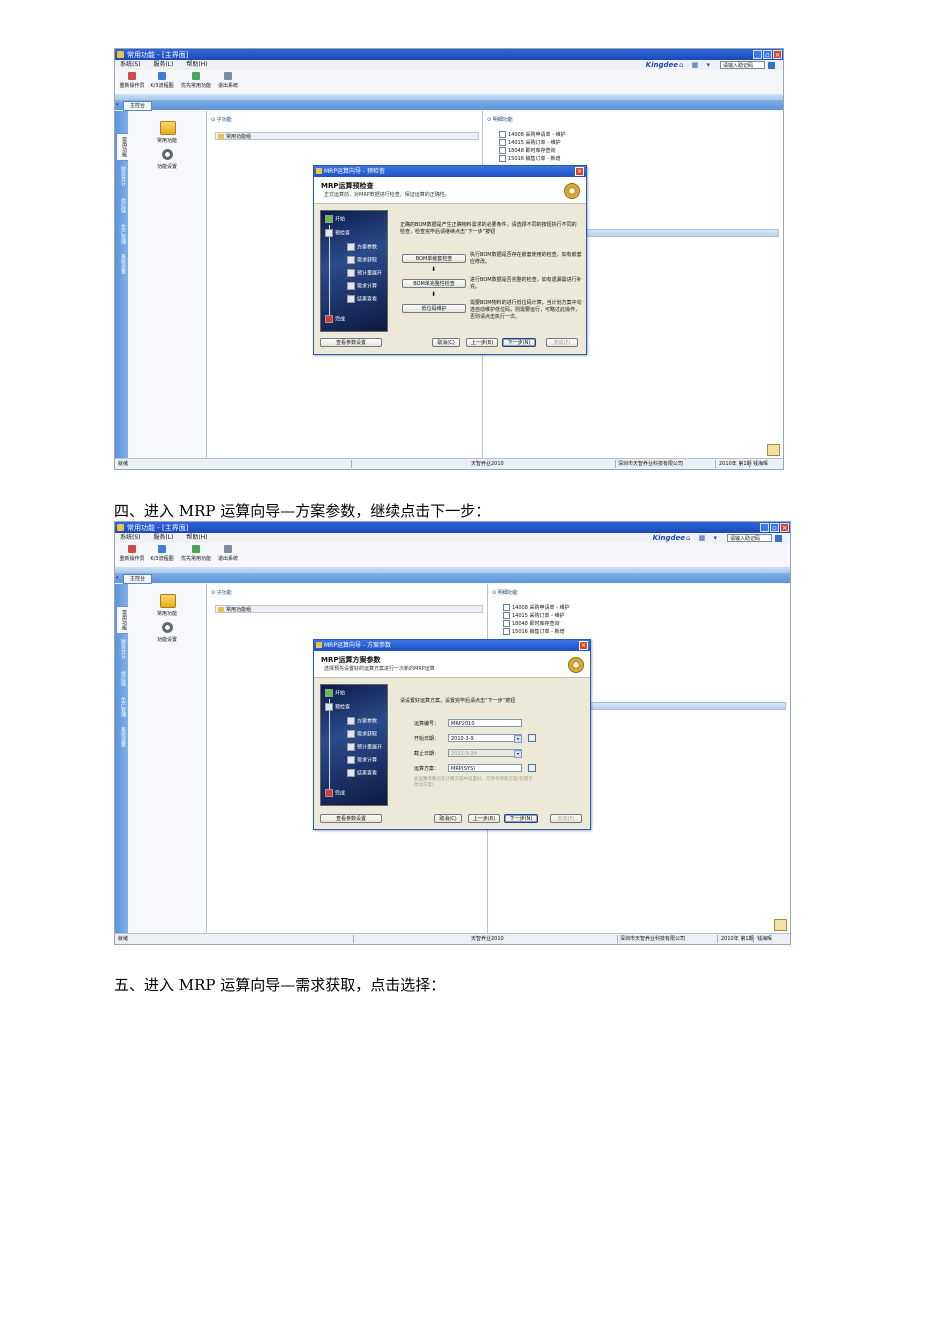  Describe the element at coordinates (473, 782) in the screenshot. I see `note-text: 此运算参数已在计算方案中设置好，可参考修改方案(仅限于改动方案)` at that location.